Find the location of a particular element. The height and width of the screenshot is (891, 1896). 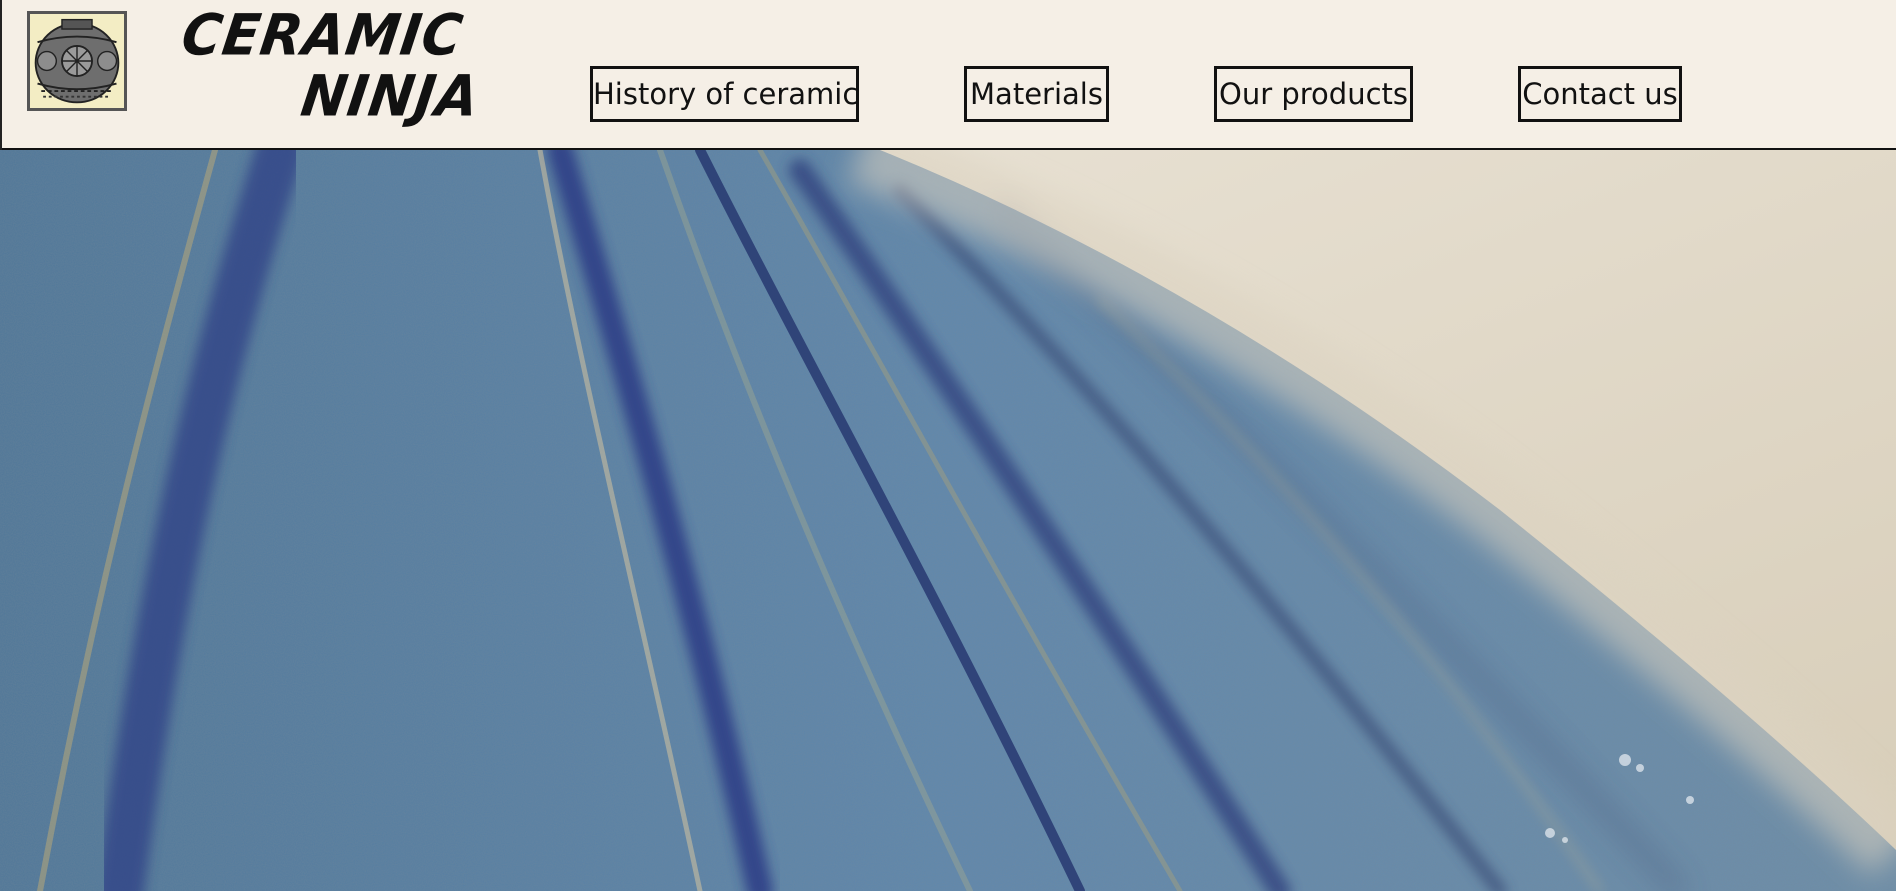

brand-line-1: CERAMIC is located at coordinates (322, 35).